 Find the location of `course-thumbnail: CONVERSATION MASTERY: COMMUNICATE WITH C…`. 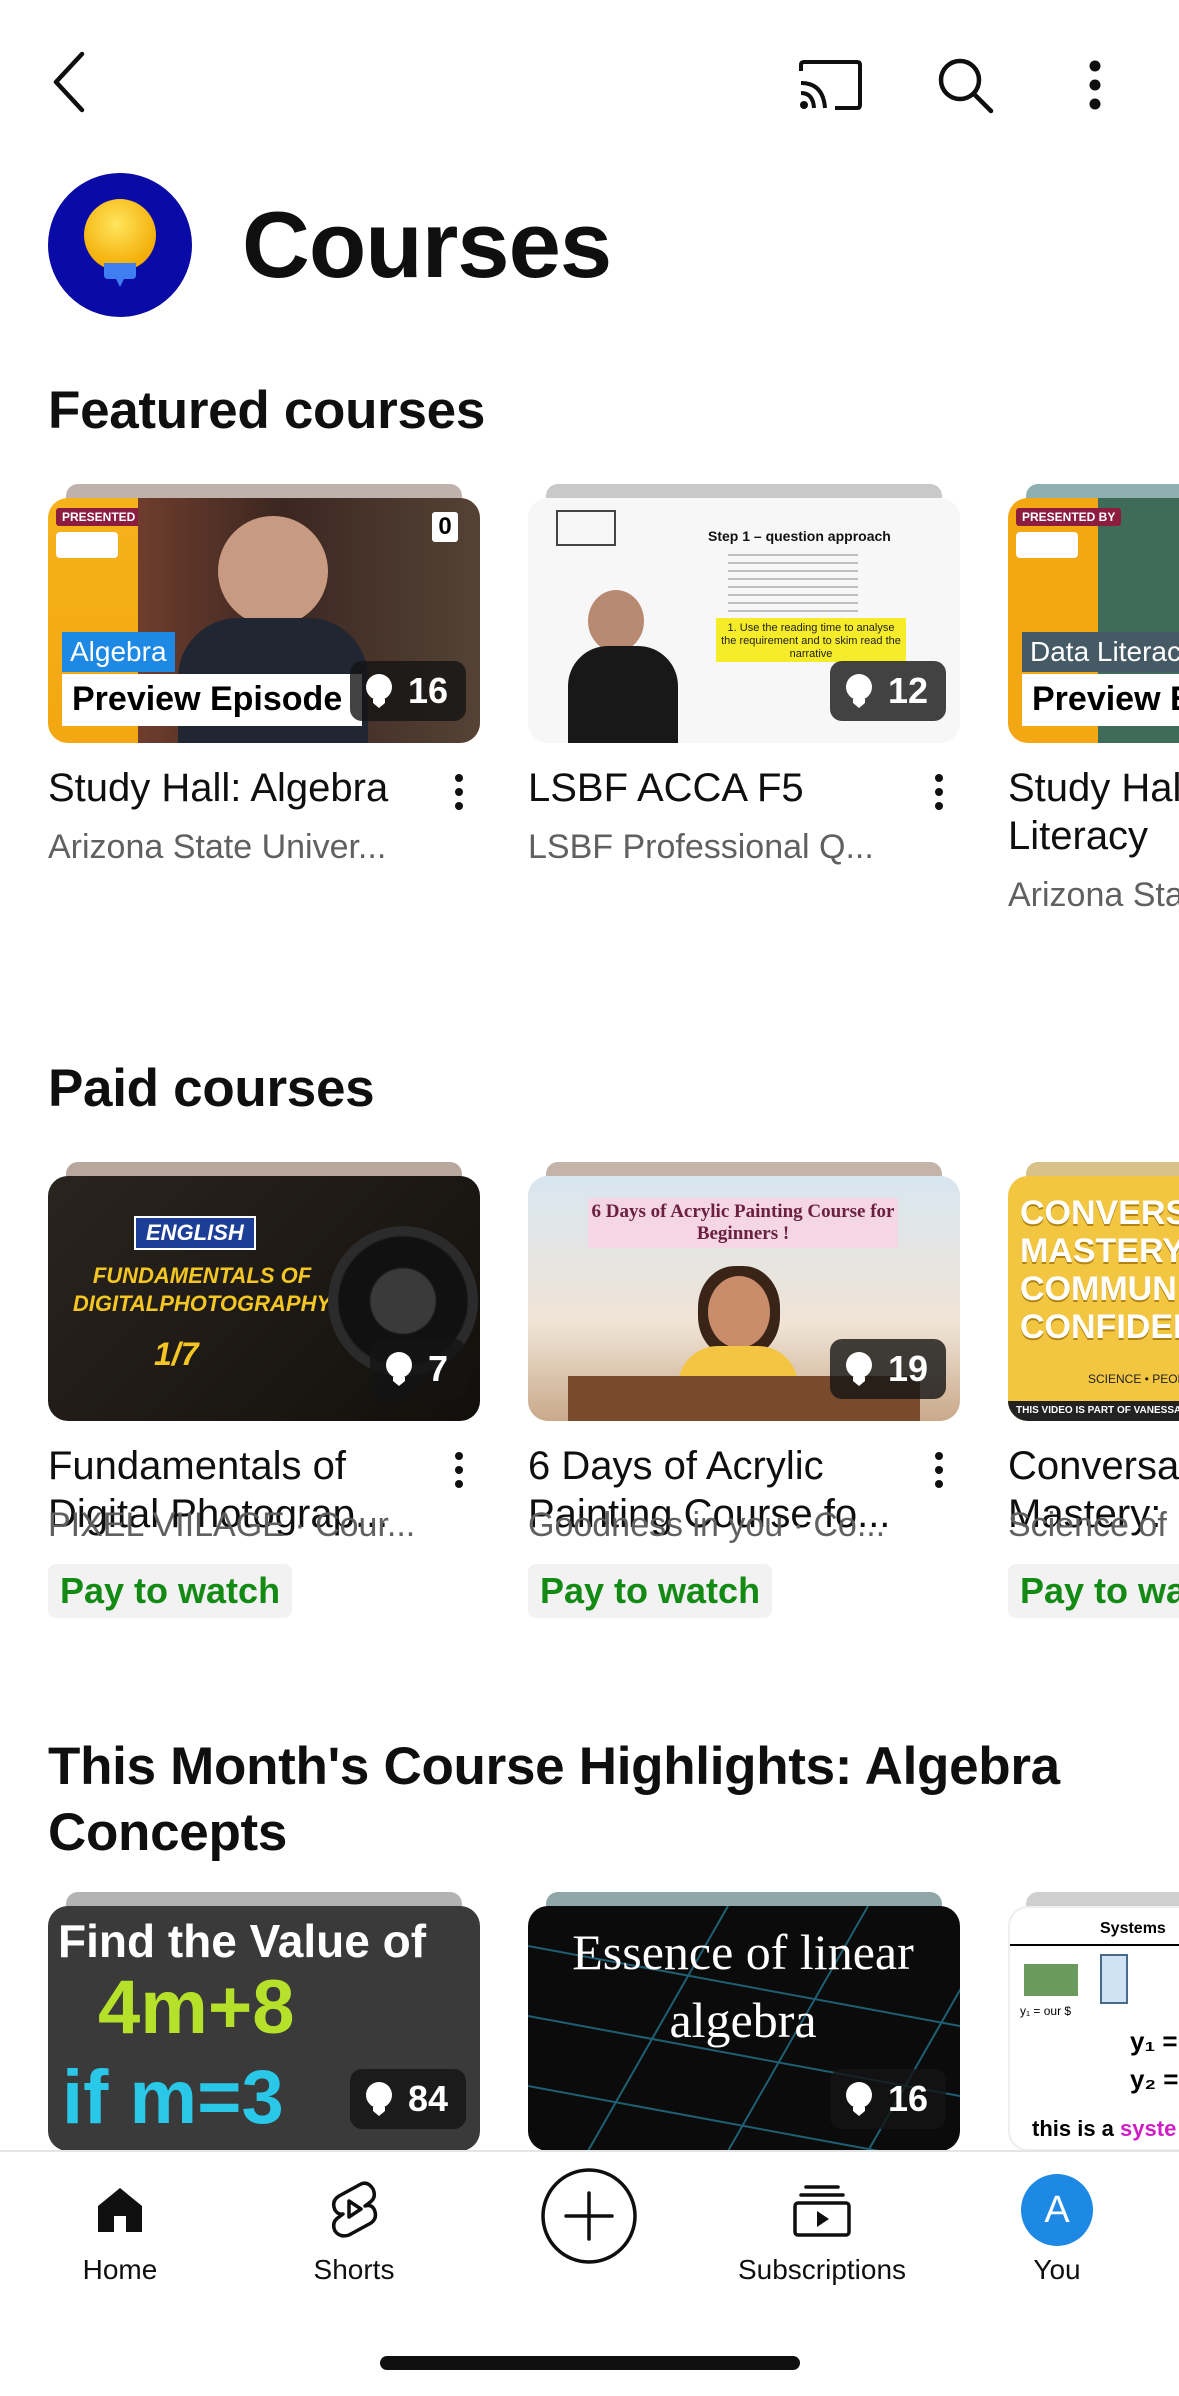

course-thumbnail: CONVERSATION MASTERY: COMMUNICATE WITH C… is located at coordinates (1093, 1298).